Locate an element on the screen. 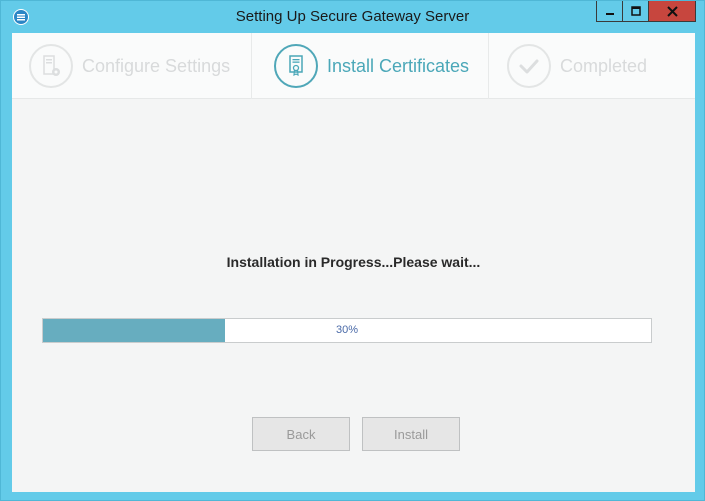 The image size is (705, 501). certificate-icon is located at coordinates (296, 66).